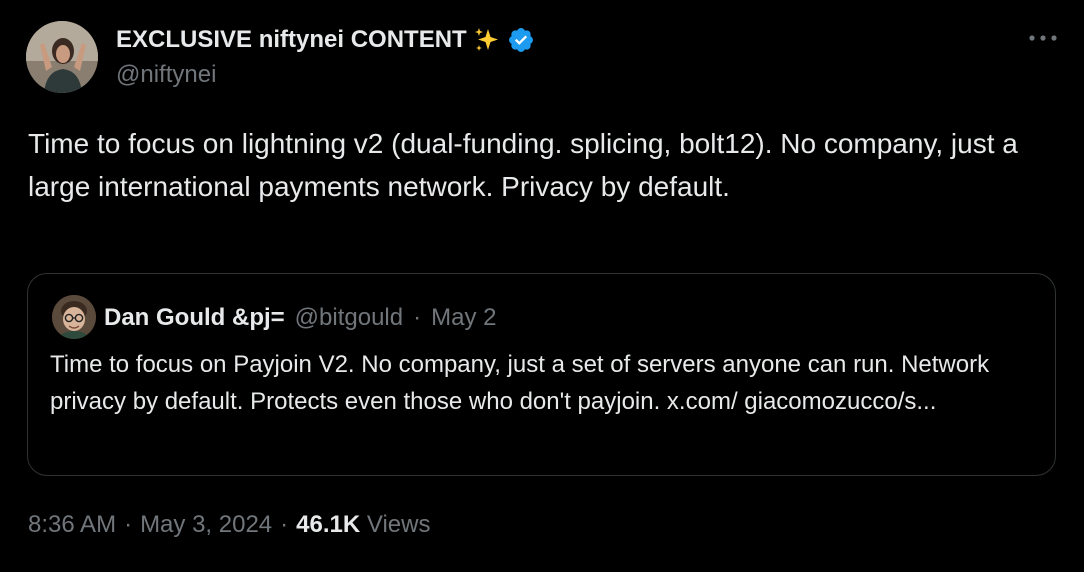 The height and width of the screenshot is (572, 1084). What do you see at coordinates (487, 40) in the screenshot?
I see `sparkles-icon` at bounding box center [487, 40].